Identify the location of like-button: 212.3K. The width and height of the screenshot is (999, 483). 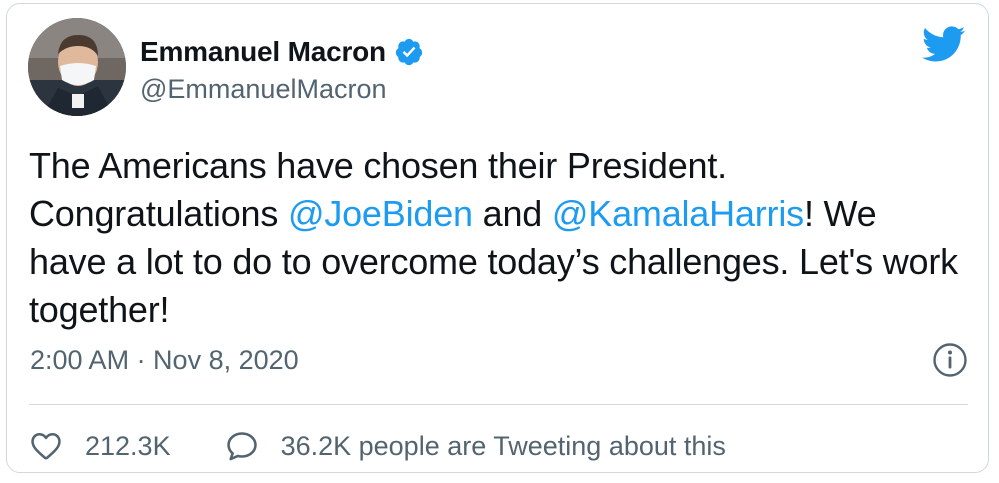
(100, 446).